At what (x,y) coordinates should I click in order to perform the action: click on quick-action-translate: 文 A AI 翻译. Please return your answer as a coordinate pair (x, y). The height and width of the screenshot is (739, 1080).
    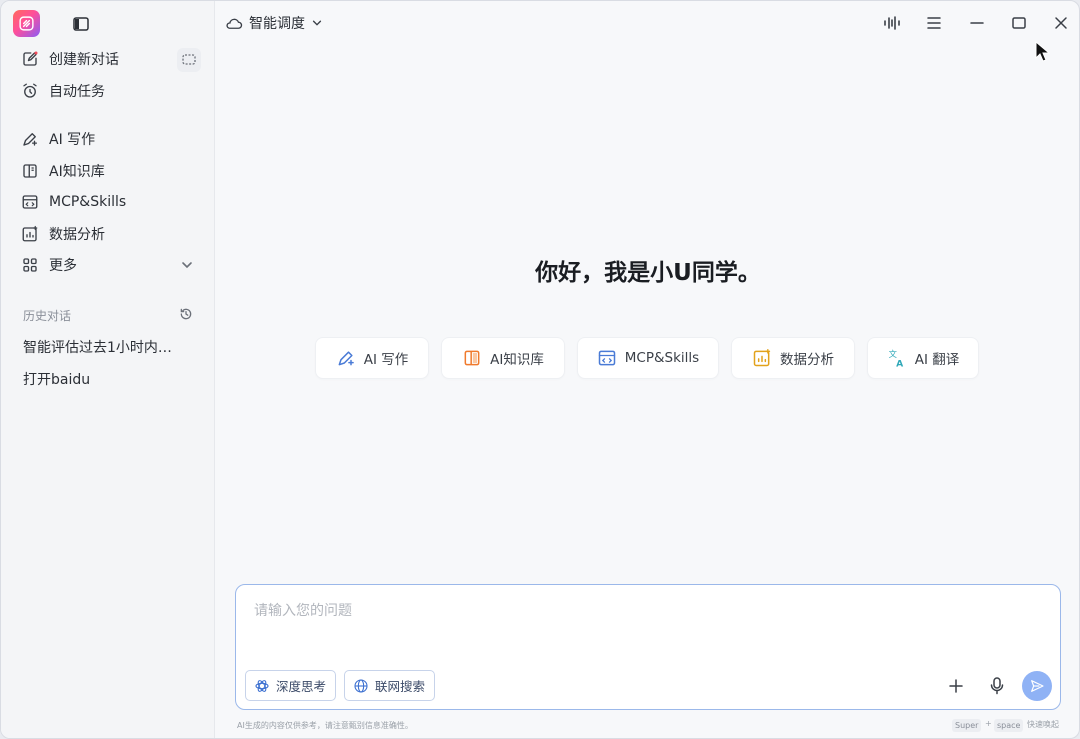
    Looking at the image, I should click on (923, 358).